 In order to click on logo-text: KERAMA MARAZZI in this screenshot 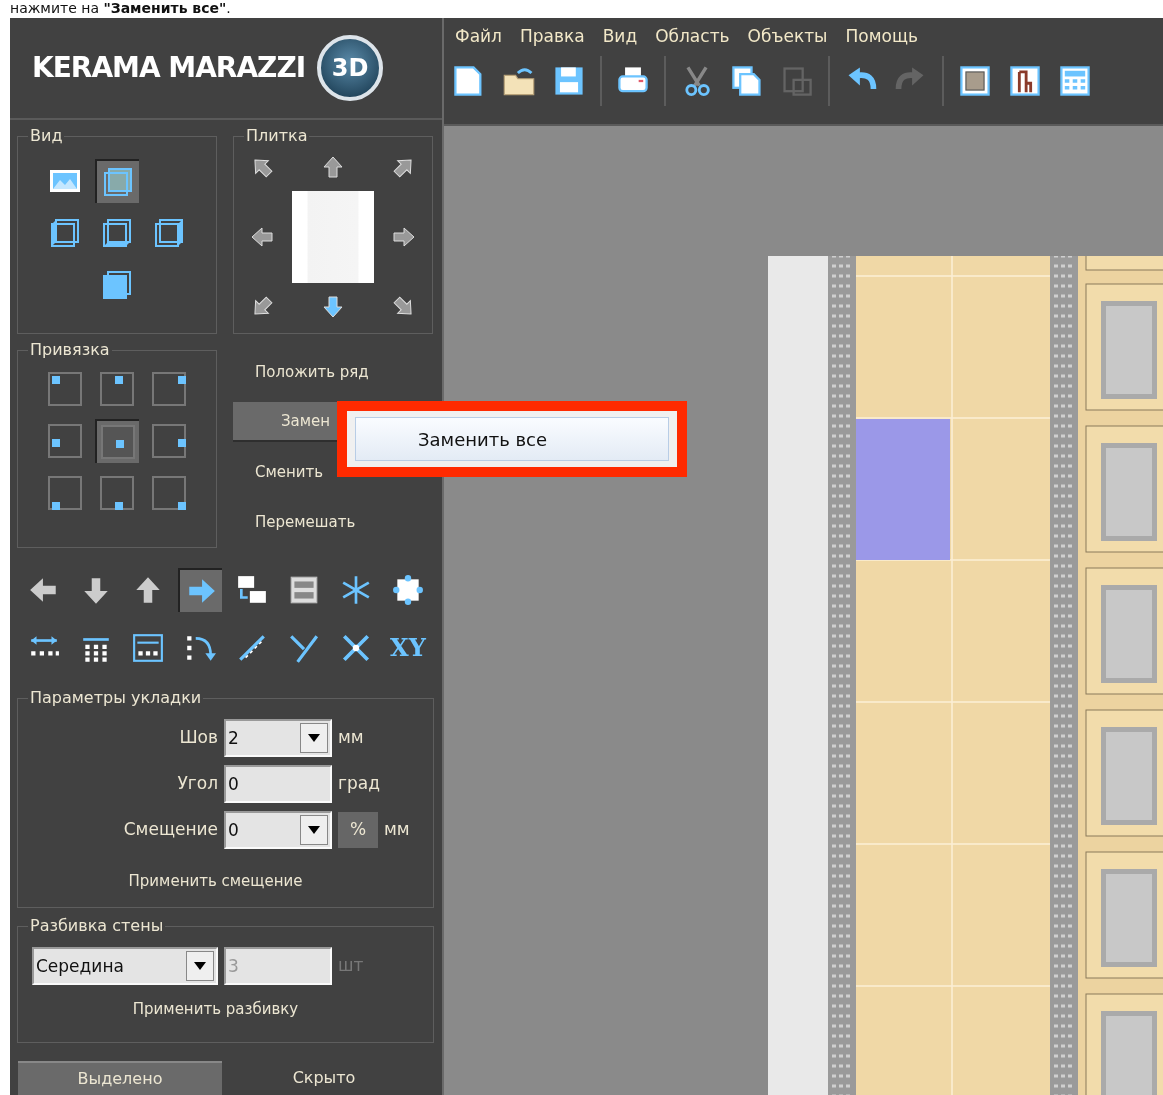, I will do `click(169, 68)`.